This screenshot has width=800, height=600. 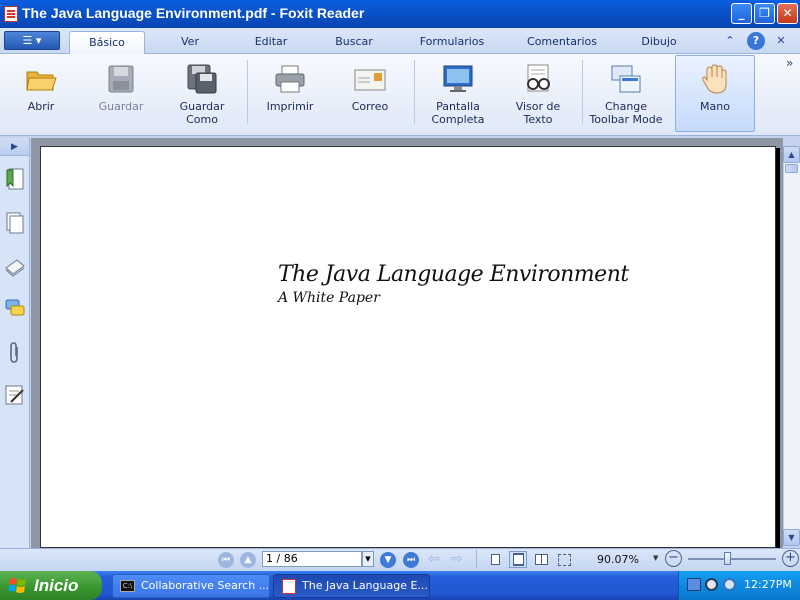 What do you see at coordinates (41, 81) in the screenshot?
I see `folder-open-icon` at bounding box center [41, 81].